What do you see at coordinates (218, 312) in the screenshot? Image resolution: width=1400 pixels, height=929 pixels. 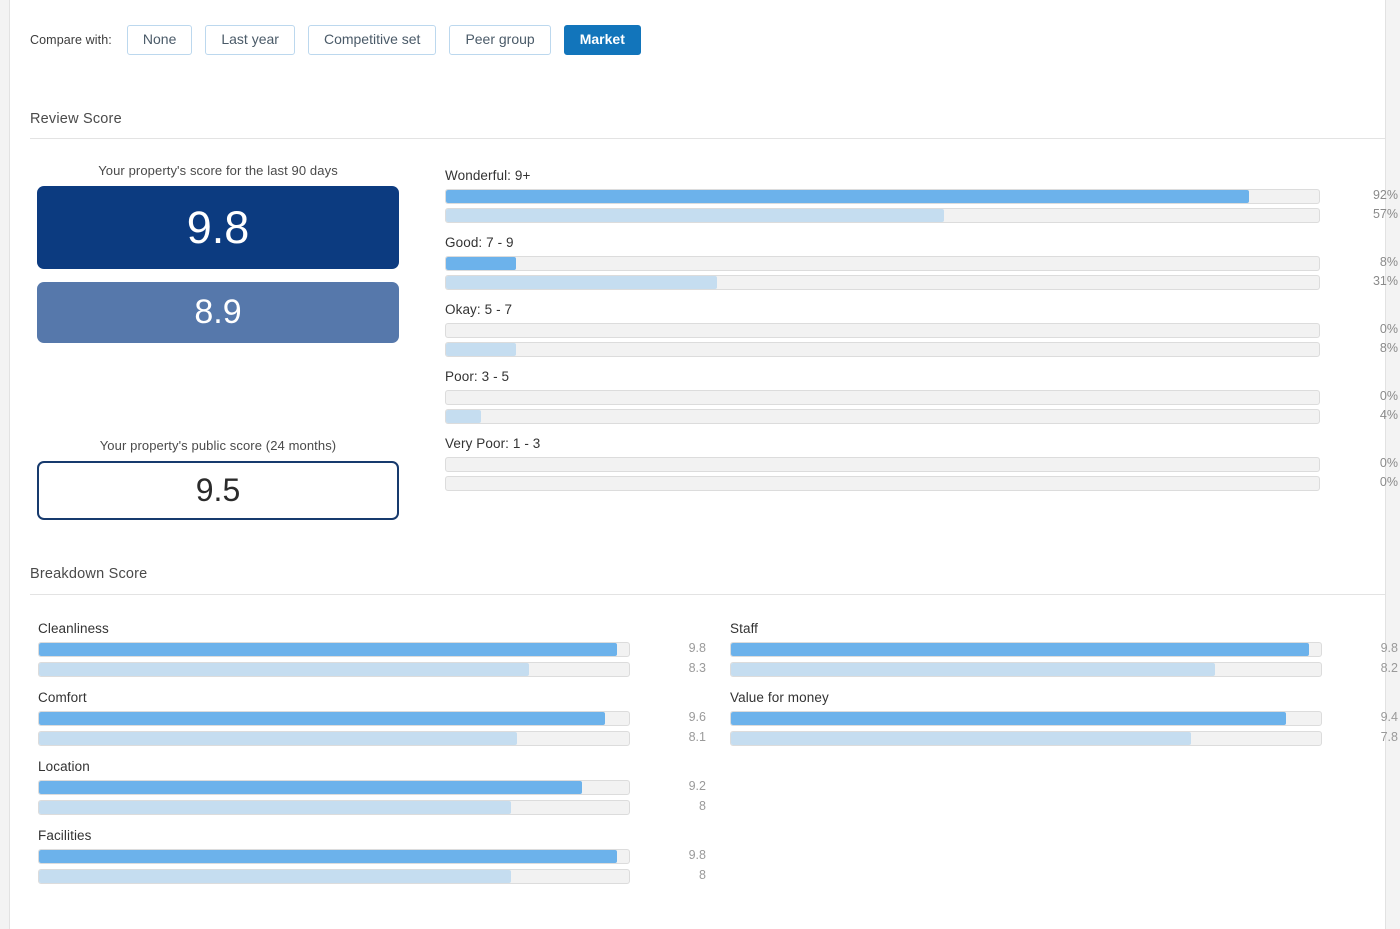 I see `comparison-score-value: 8.9` at bounding box center [218, 312].